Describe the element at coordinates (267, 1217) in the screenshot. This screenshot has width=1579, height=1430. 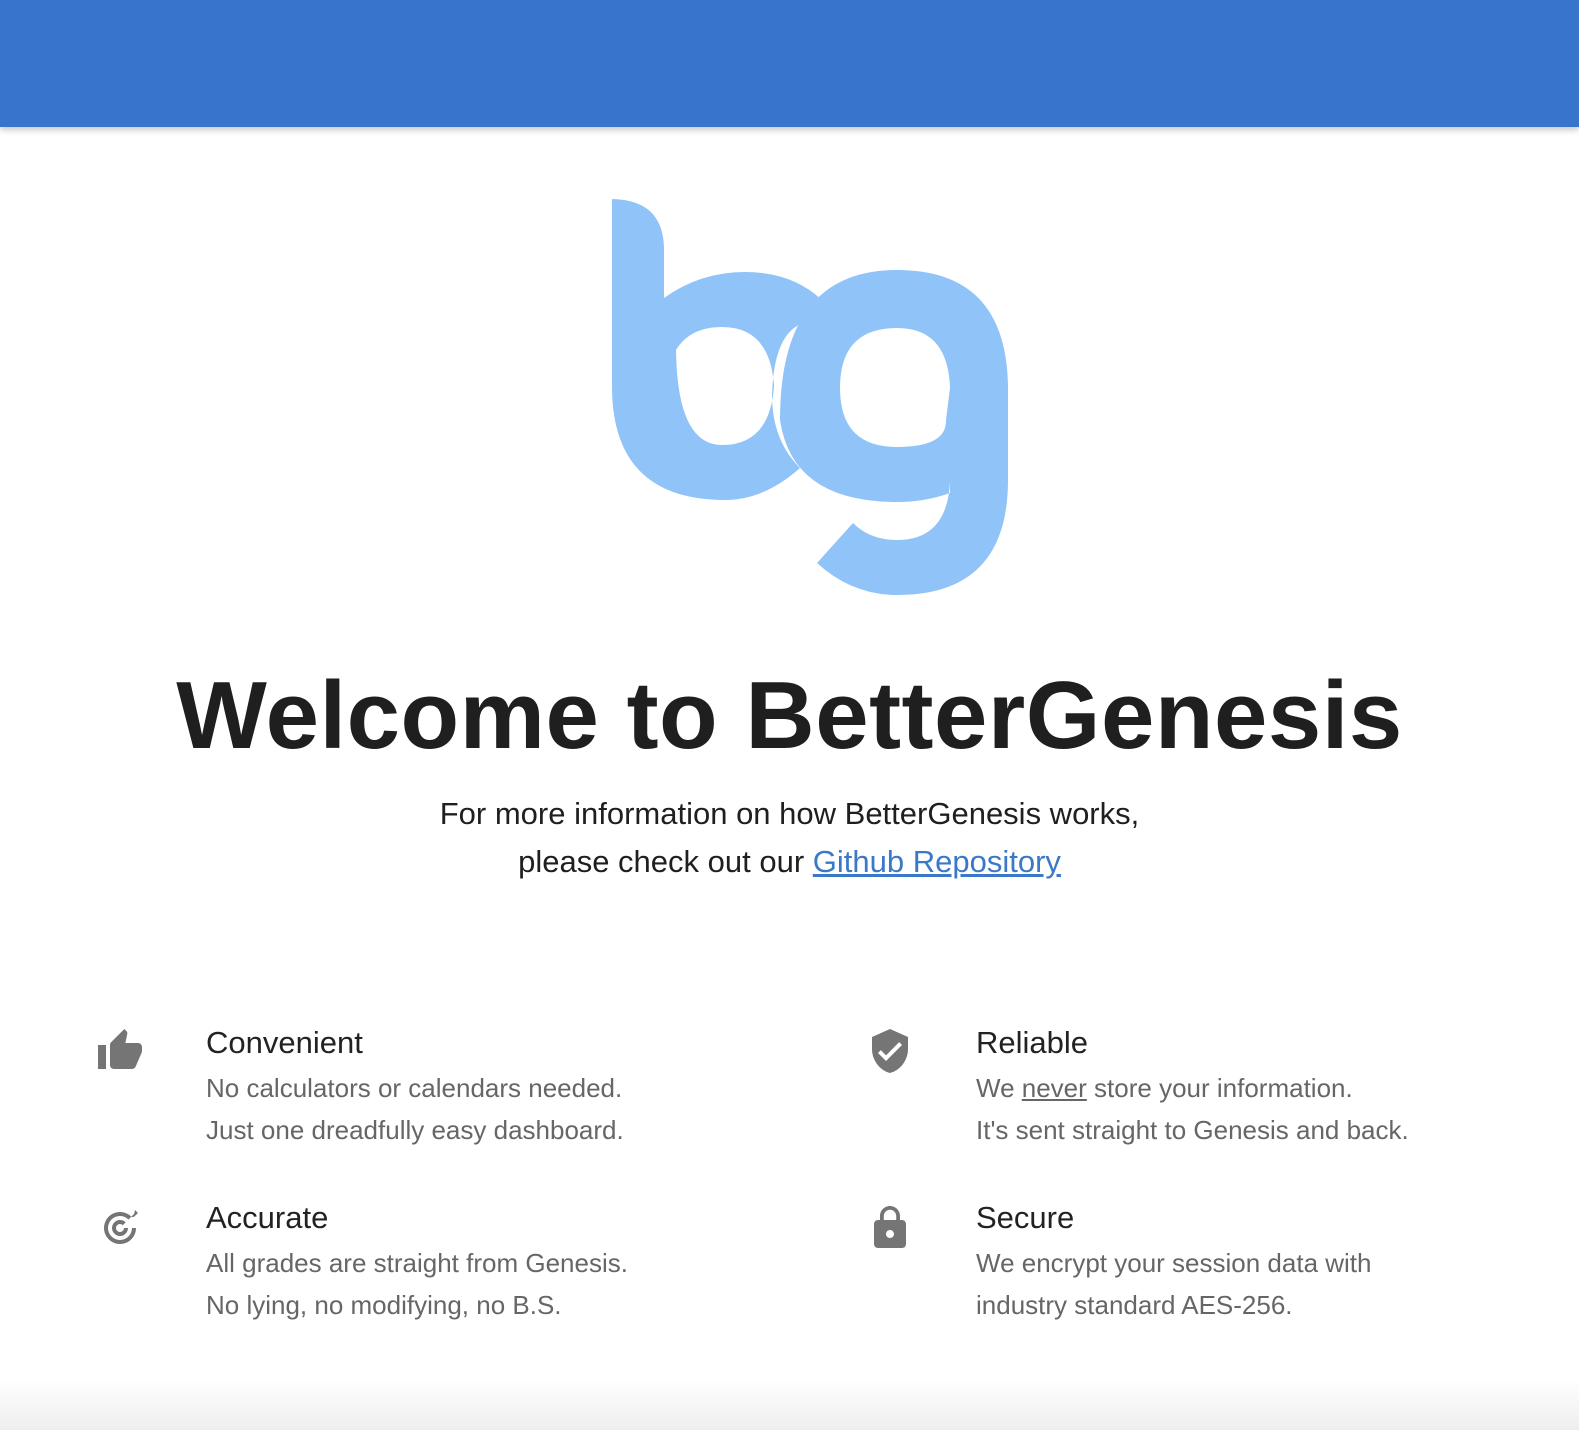
I see `feature-title: Accurate` at that location.